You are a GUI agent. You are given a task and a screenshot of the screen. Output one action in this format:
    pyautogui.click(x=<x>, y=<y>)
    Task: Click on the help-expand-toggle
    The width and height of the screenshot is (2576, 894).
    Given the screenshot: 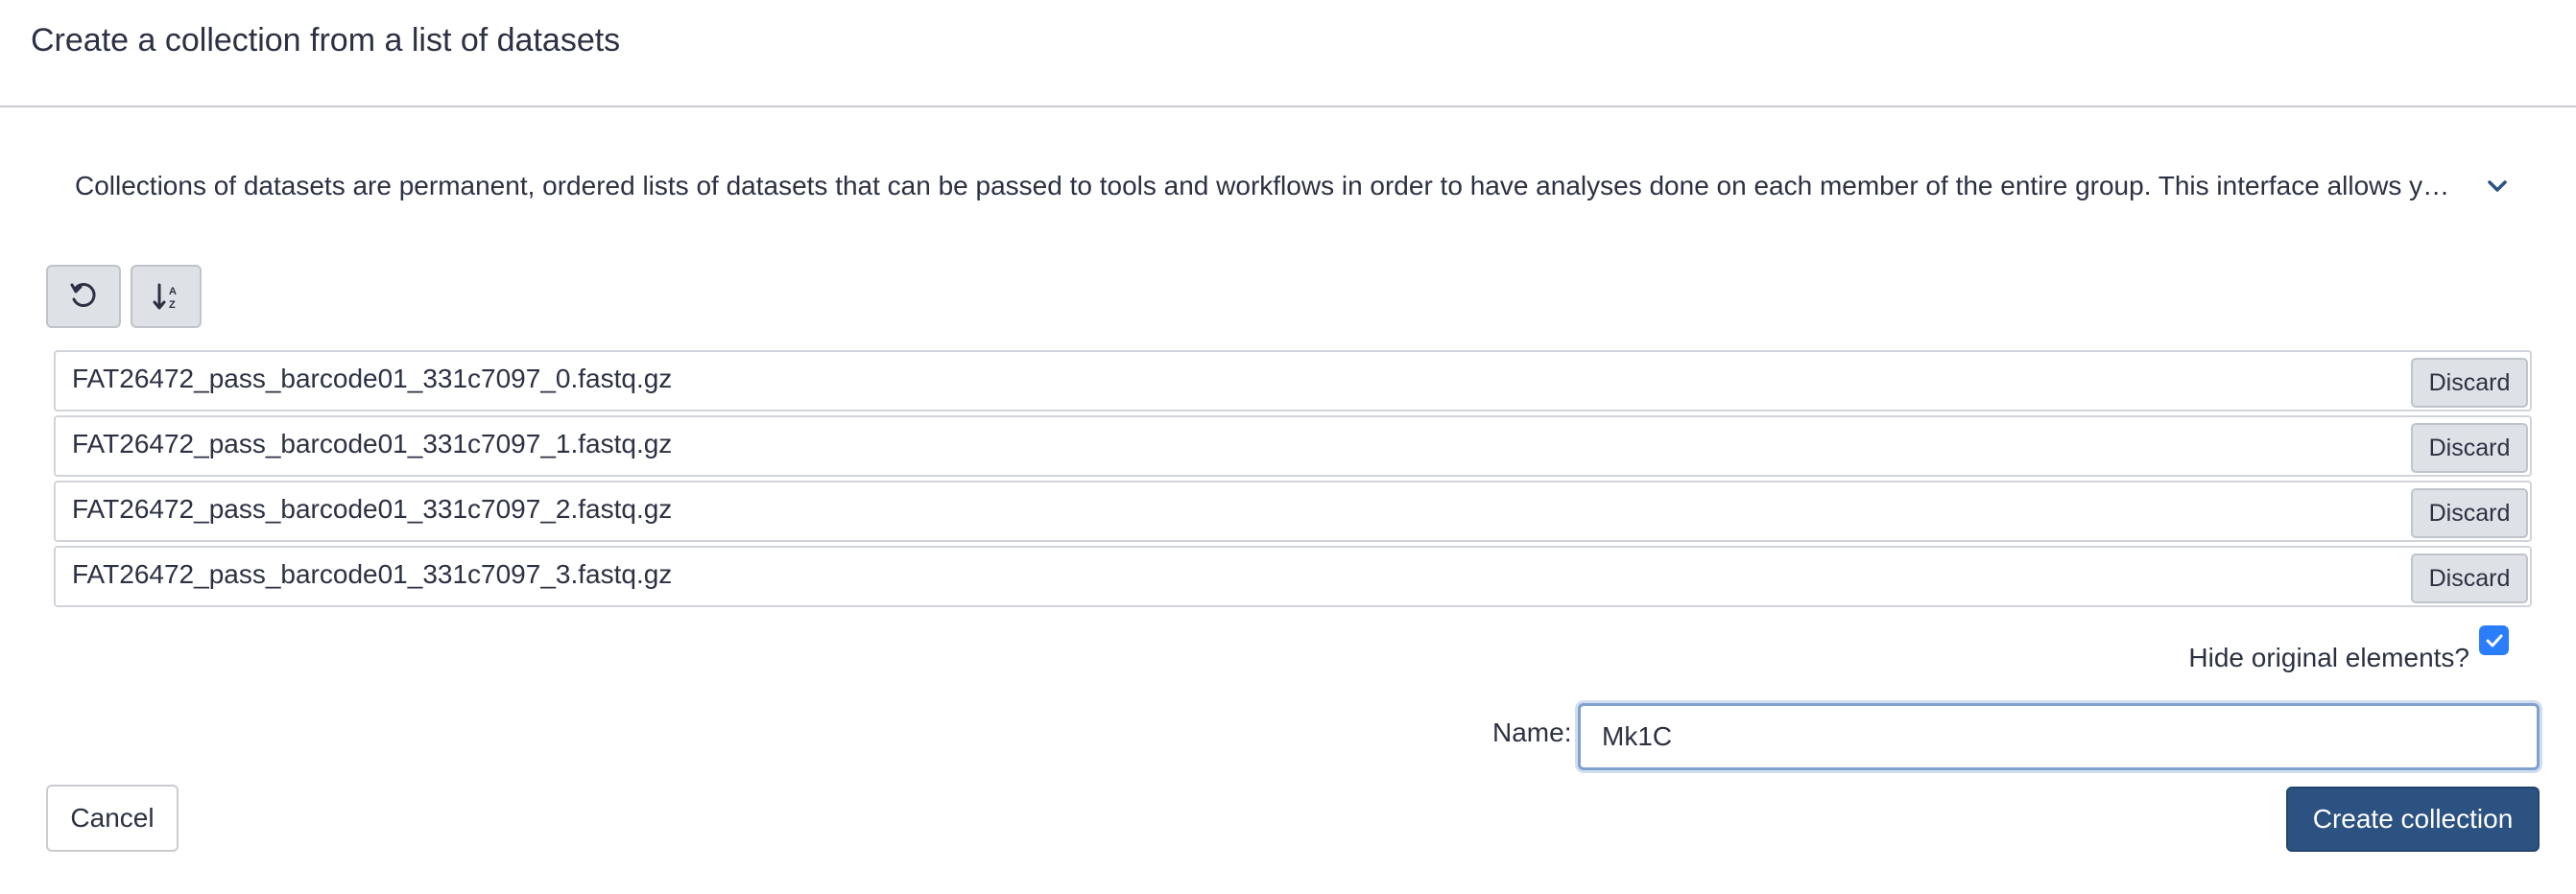 What is the action you would take?
    pyautogui.click(x=2497, y=186)
    